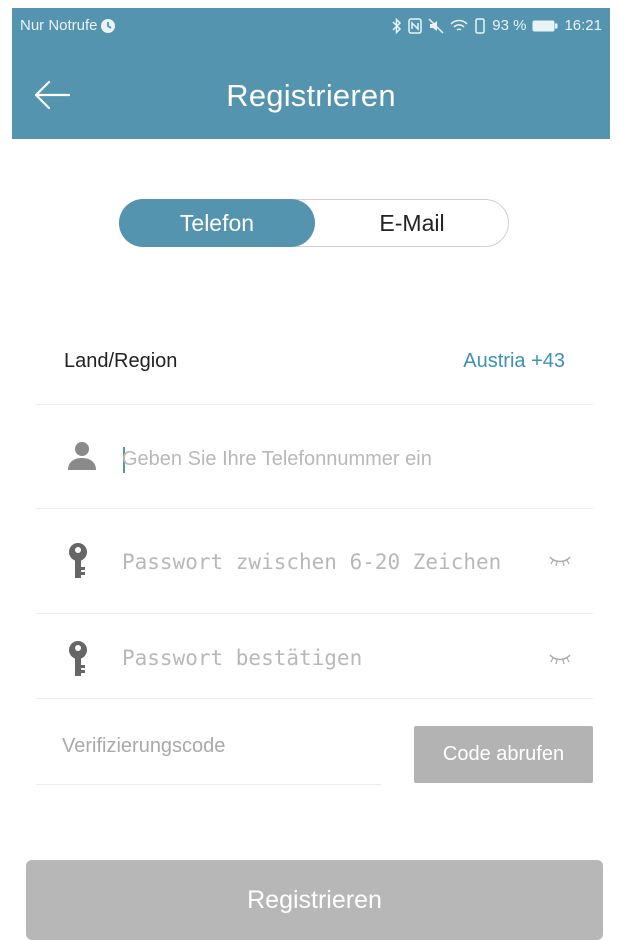 The width and height of the screenshot is (619, 940). I want to click on password-confirm-row, so click(314, 656).